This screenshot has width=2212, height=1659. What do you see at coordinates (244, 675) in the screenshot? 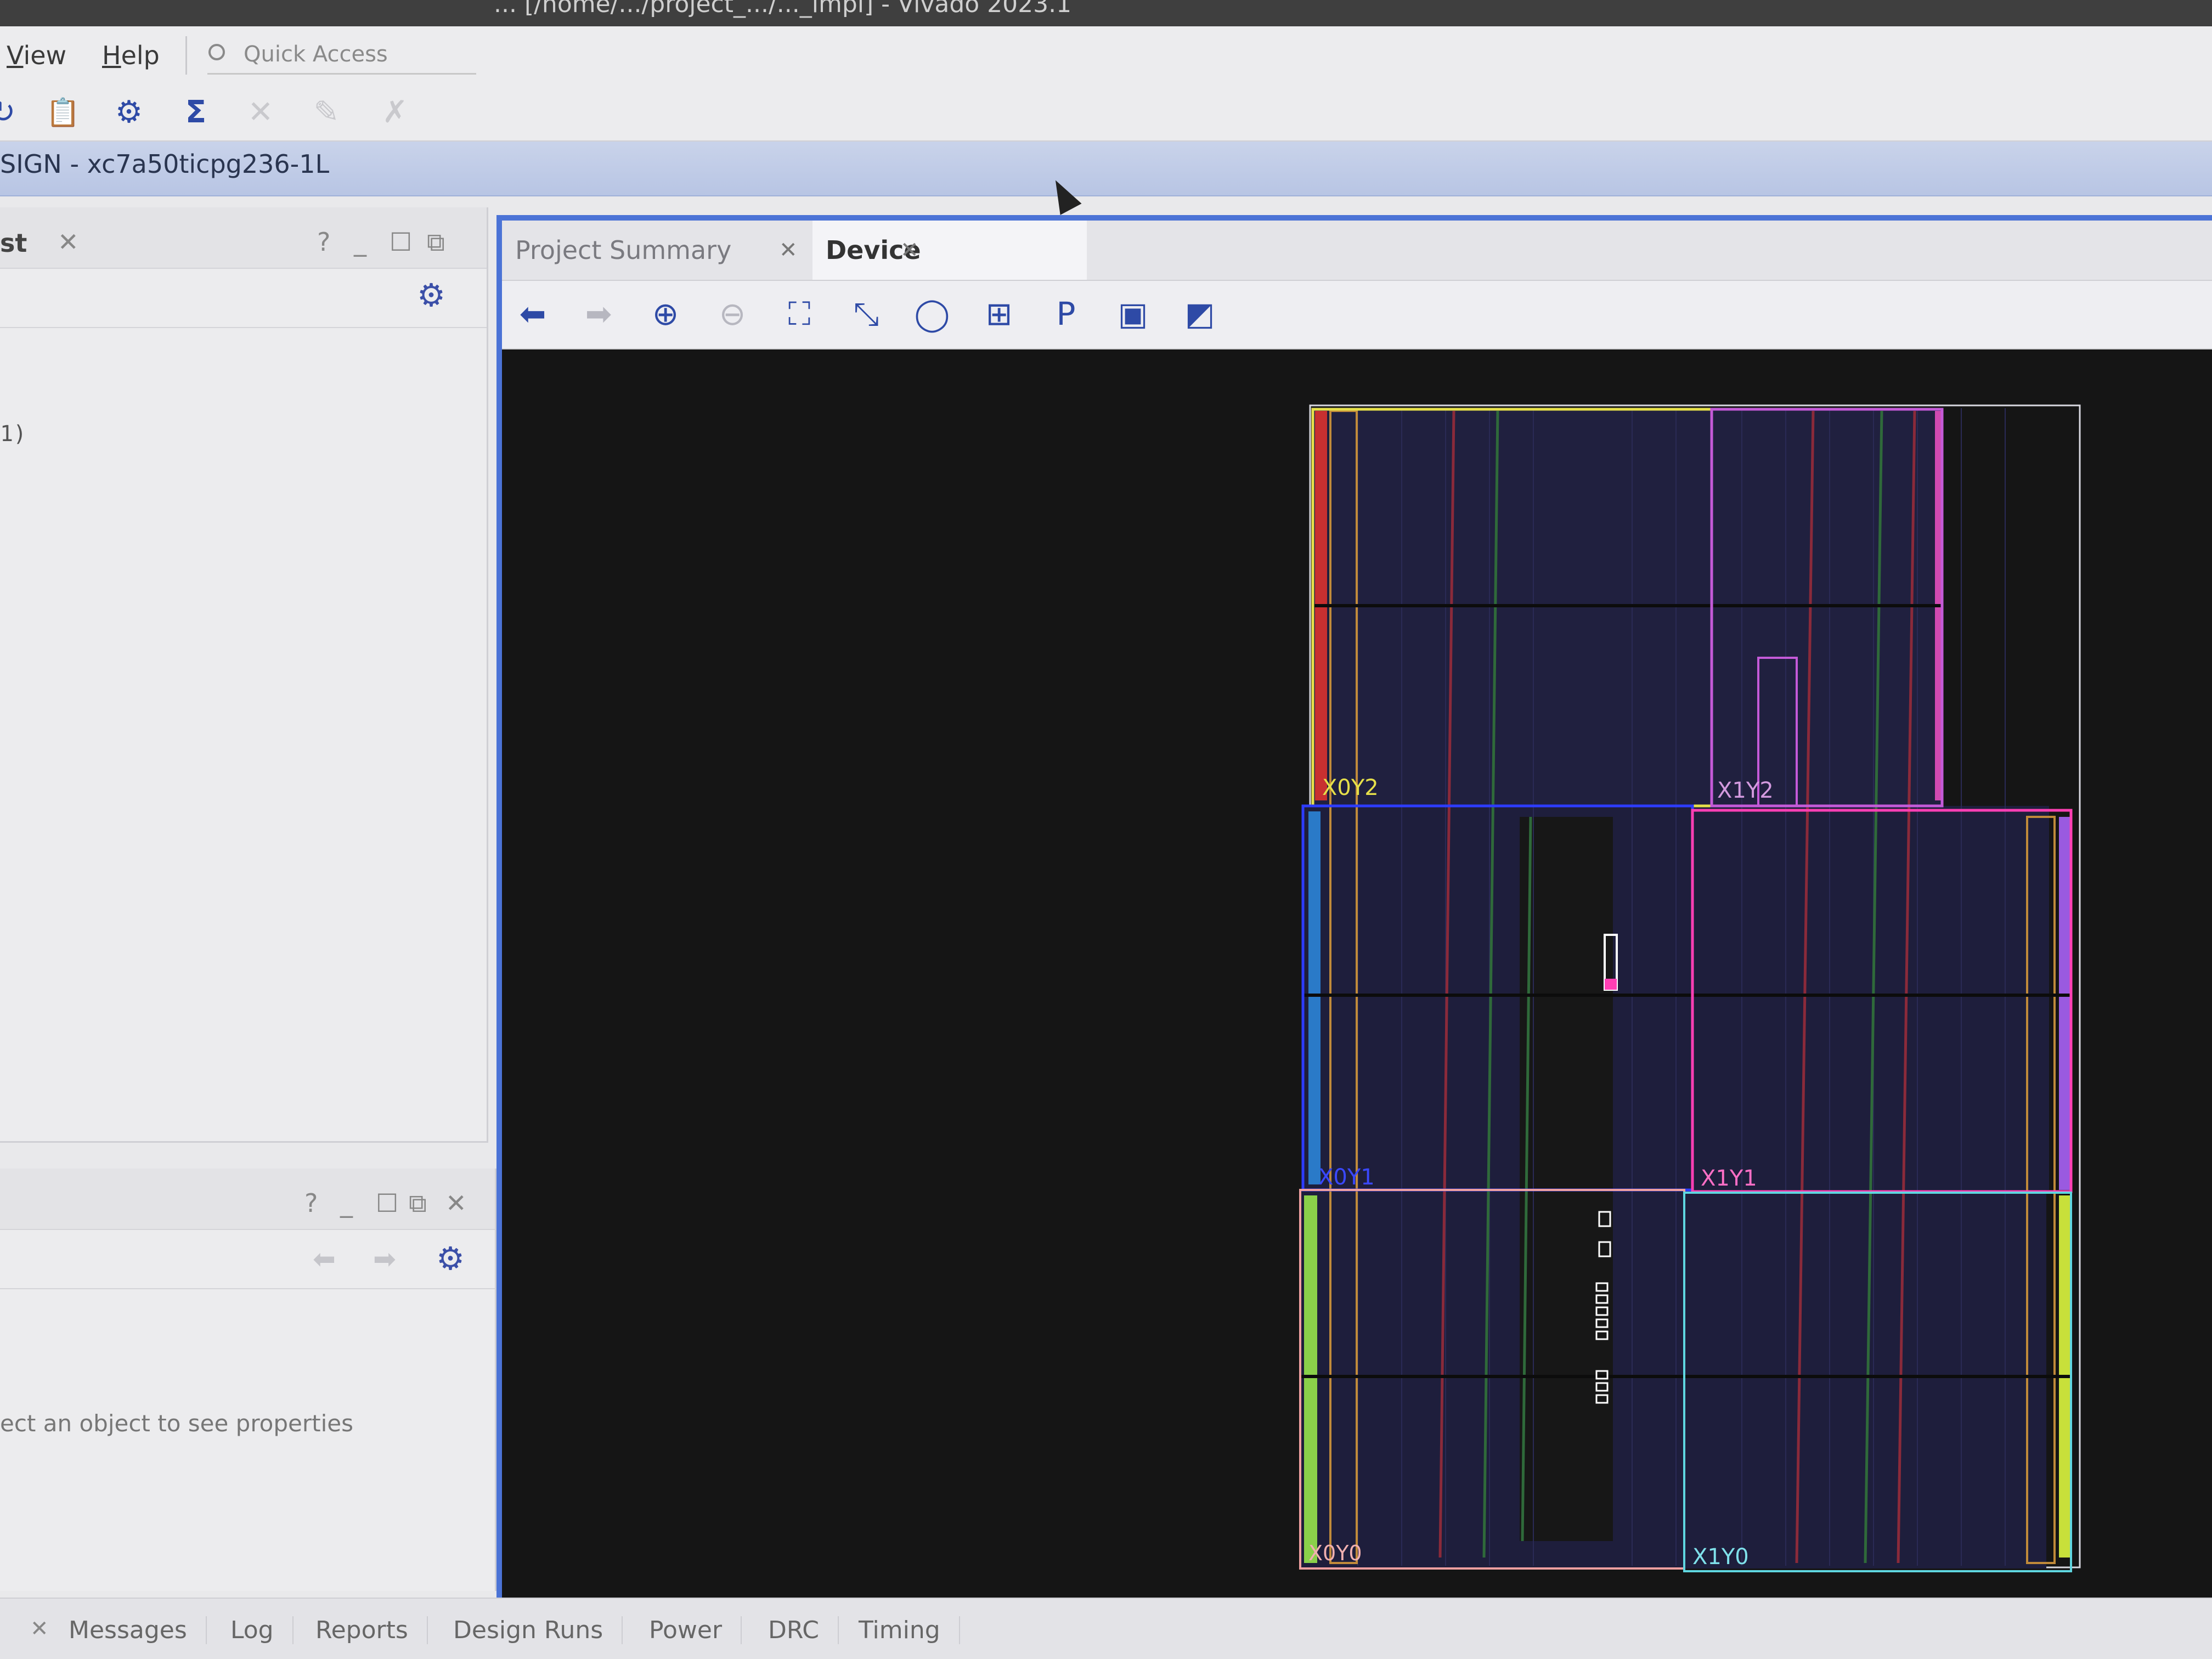
I see `sources-panel: st ✕ ? _ ☐ ⧉ ⚙ 1)` at bounding box center [244, 675].